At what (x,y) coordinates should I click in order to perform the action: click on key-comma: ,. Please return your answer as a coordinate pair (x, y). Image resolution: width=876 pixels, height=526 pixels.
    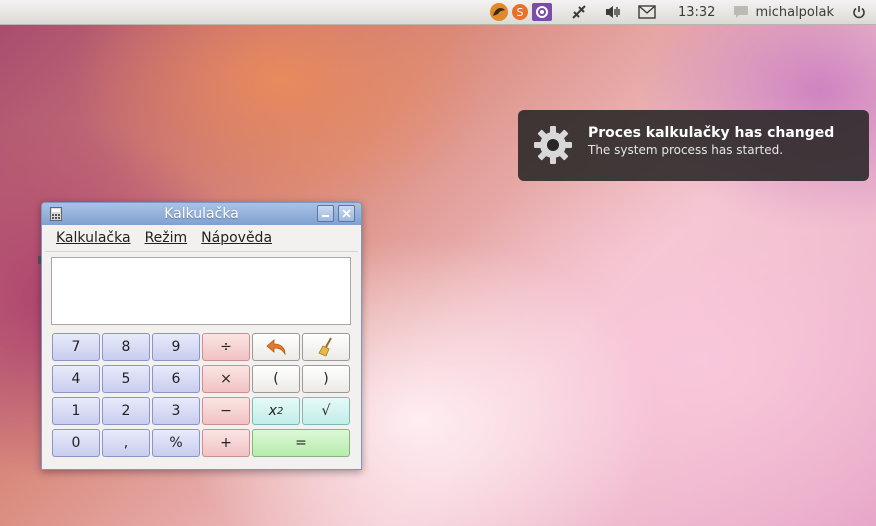
    Looking at the image, I should click on (126, 443).